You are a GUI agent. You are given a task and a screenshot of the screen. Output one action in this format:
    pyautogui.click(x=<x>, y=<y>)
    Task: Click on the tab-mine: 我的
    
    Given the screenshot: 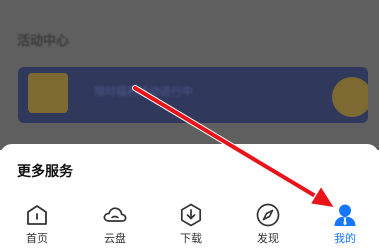 What is the action you would take?
    pyautogui.click(x=344, y=224)
    